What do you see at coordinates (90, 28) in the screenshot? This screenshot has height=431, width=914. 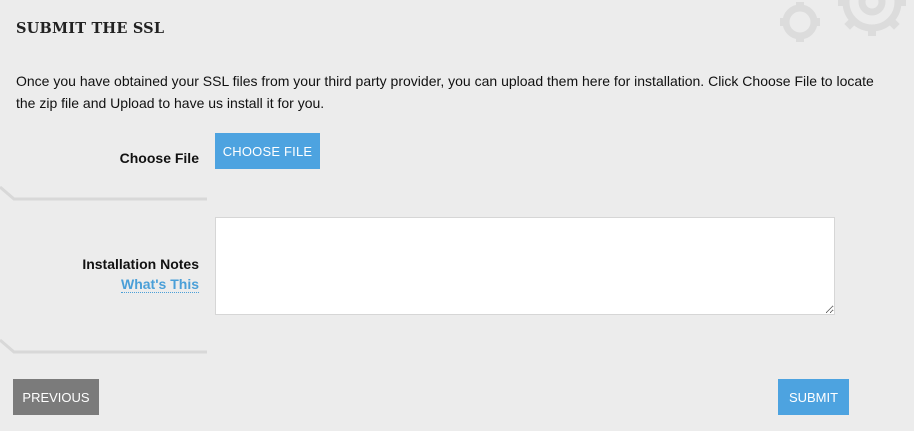 I see `page-title: SUBMIT THE SSL` at bounding box center [90, 28].